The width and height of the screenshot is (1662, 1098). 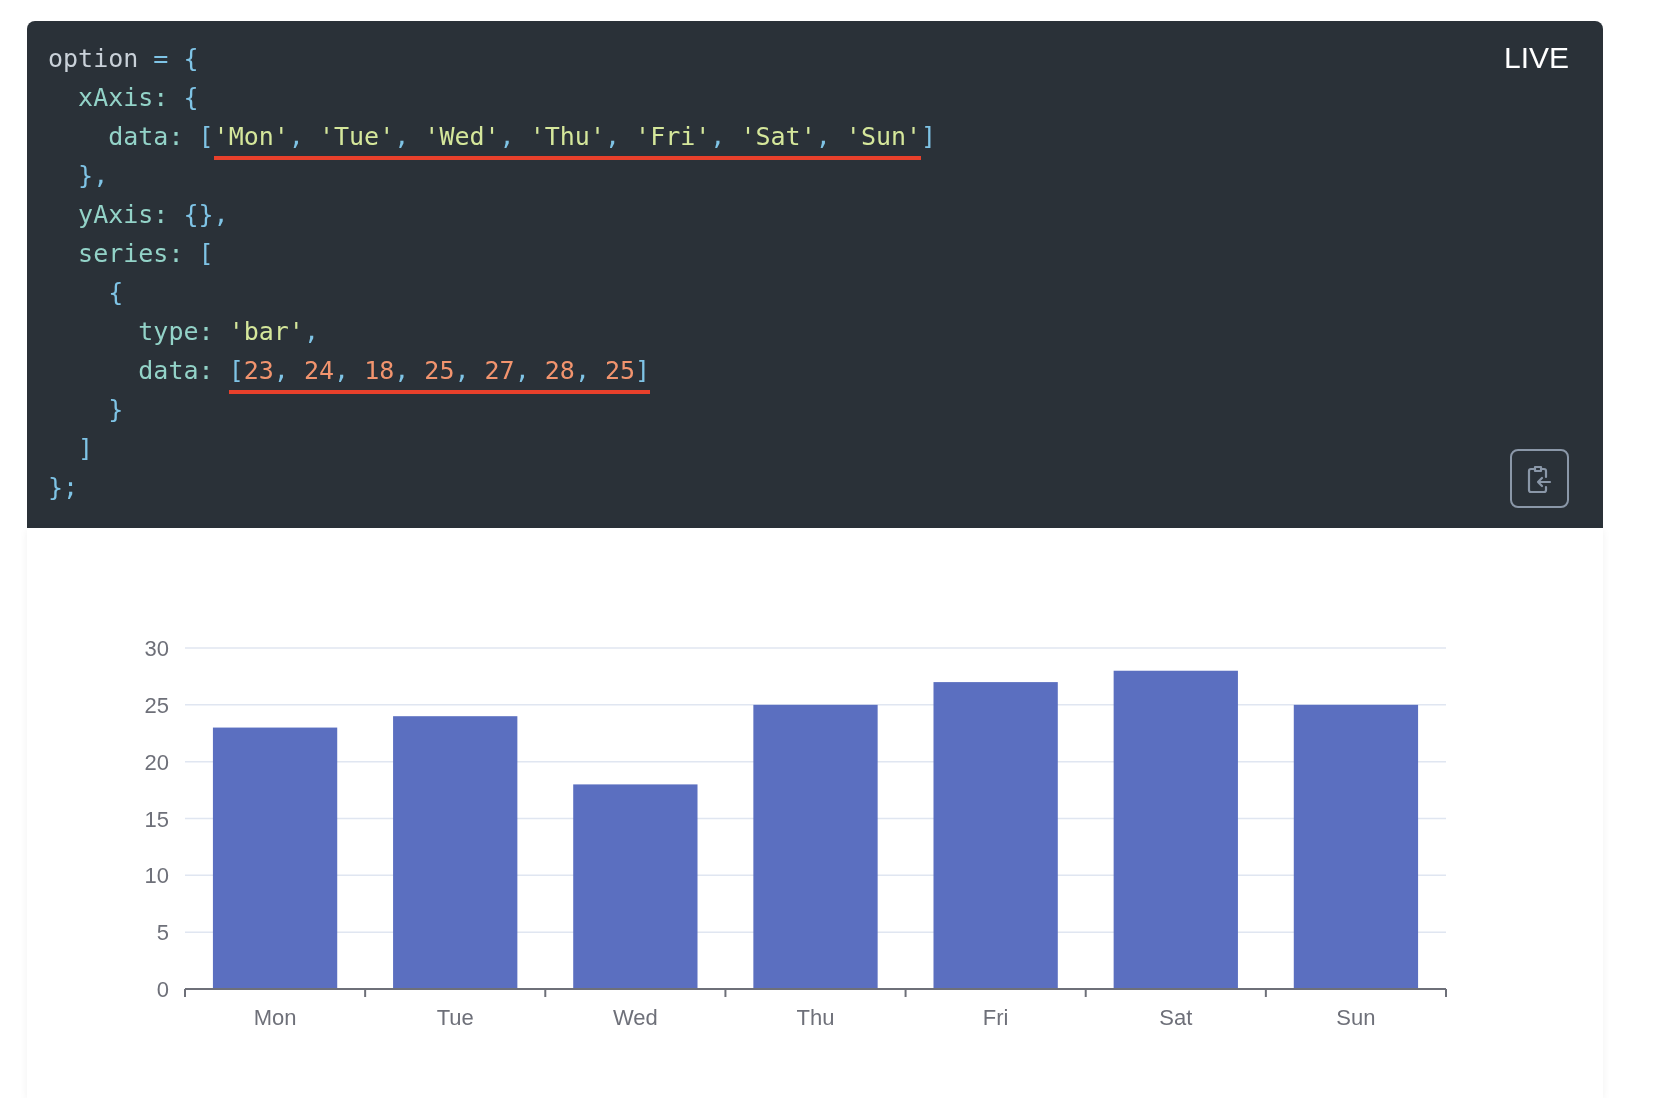 I want to click on code-line: option = {, so click(x=124, y=59).